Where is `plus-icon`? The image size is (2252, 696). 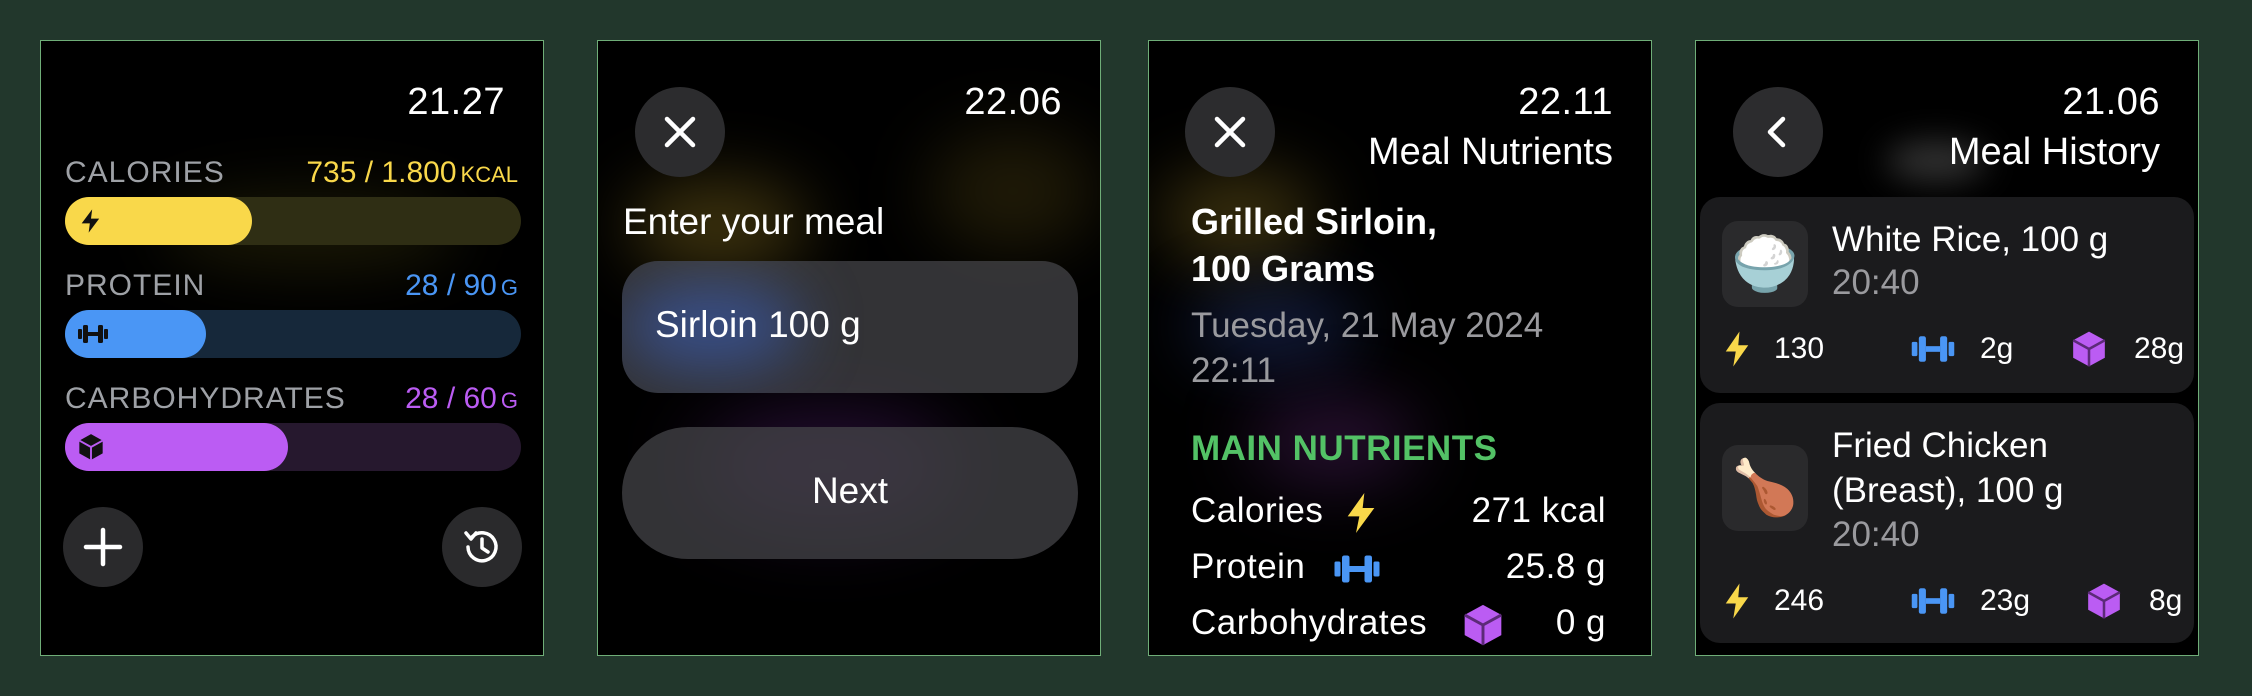 plus-icon is located at coordinates (103, 547).